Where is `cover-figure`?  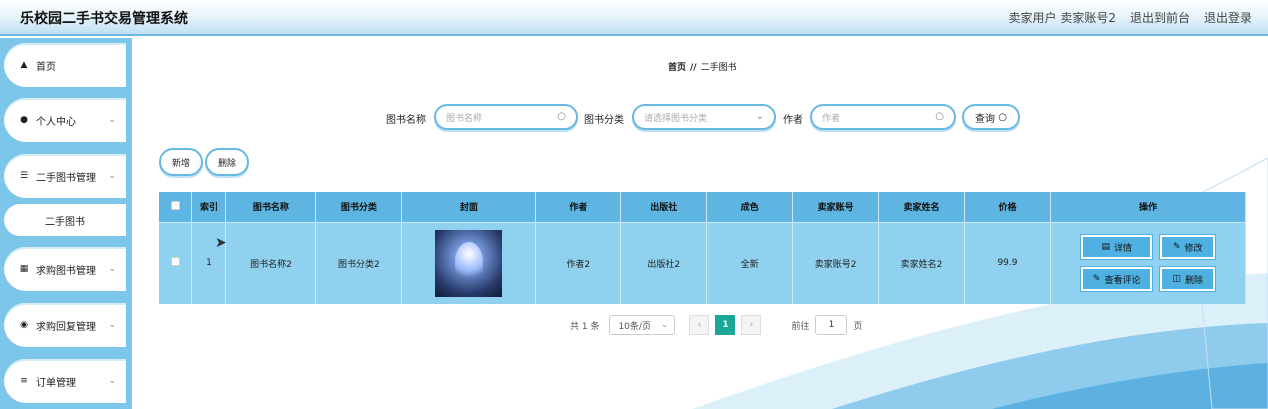 cover-figure is located at coordinates (469, 261).